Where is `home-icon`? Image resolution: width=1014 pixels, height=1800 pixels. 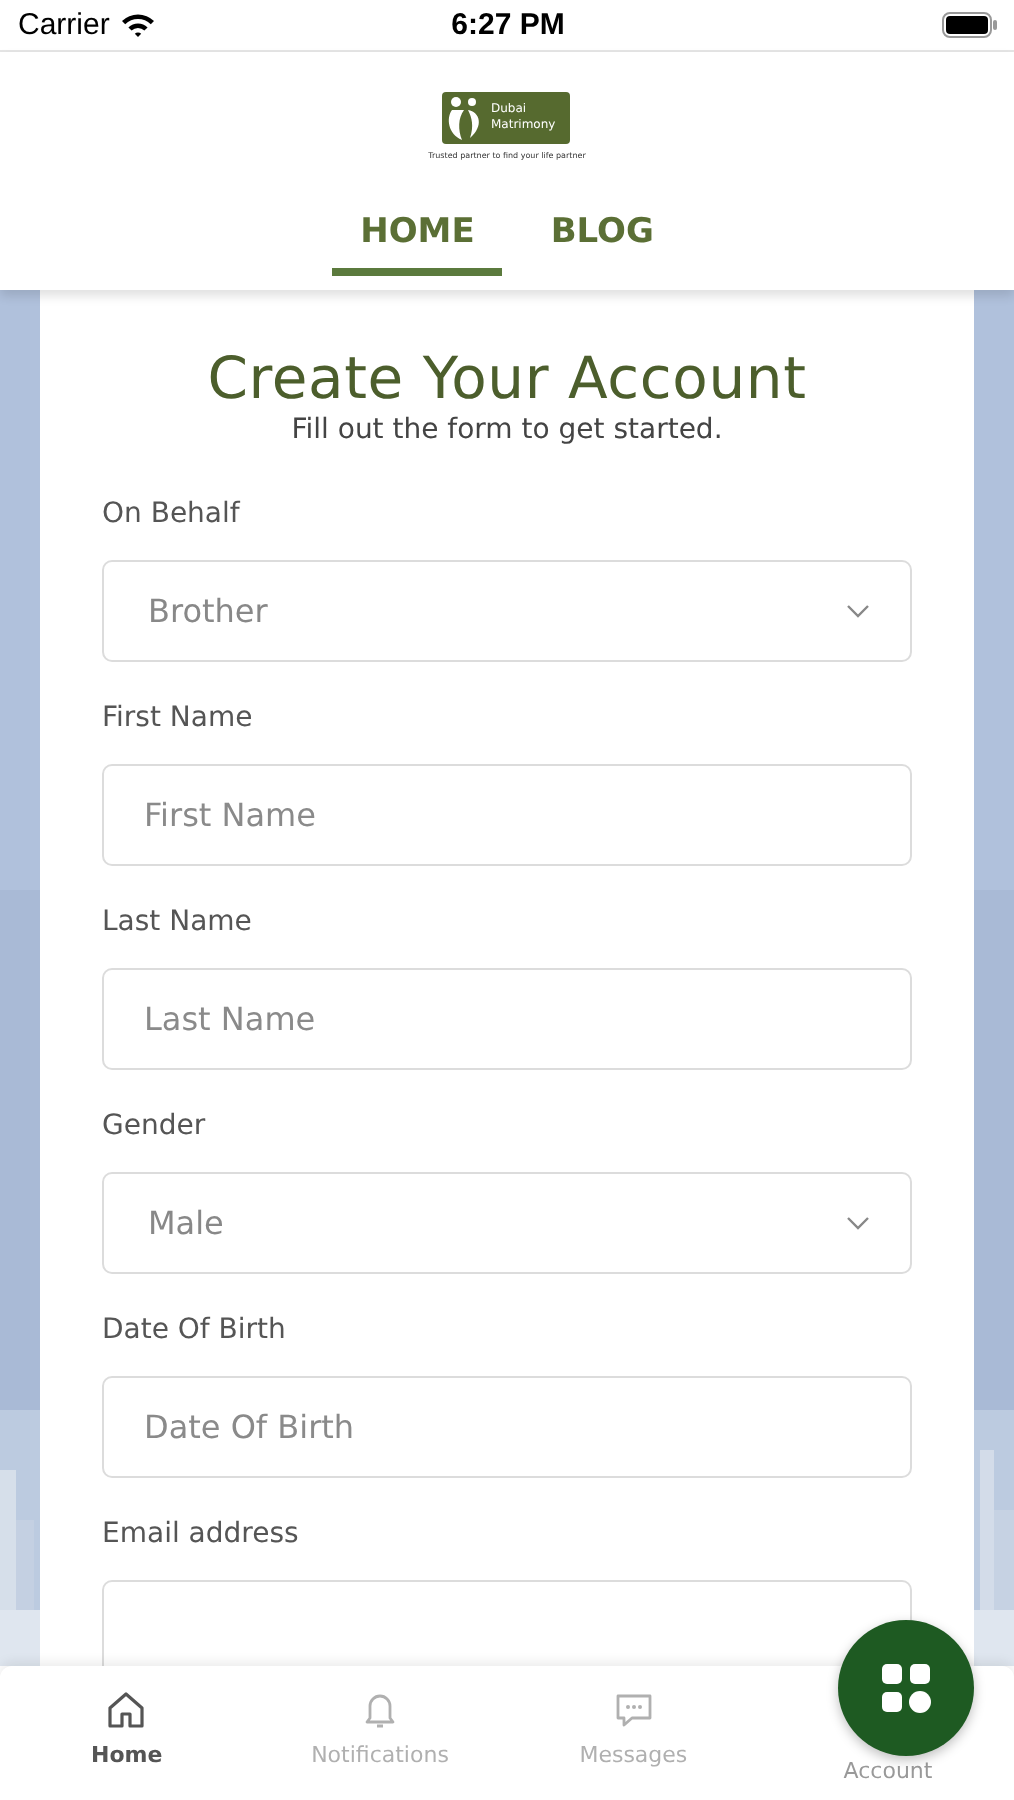 home-icon is located at coordinates (126, 1710).